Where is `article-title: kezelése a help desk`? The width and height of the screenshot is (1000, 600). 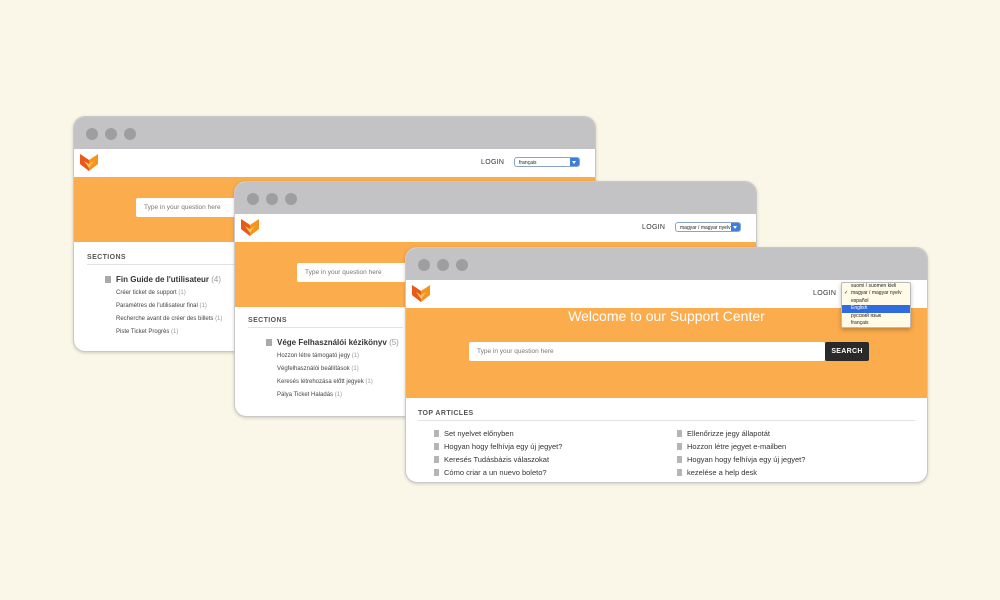 article-title: kezelése a help desk is located at coordinates (722, 472).